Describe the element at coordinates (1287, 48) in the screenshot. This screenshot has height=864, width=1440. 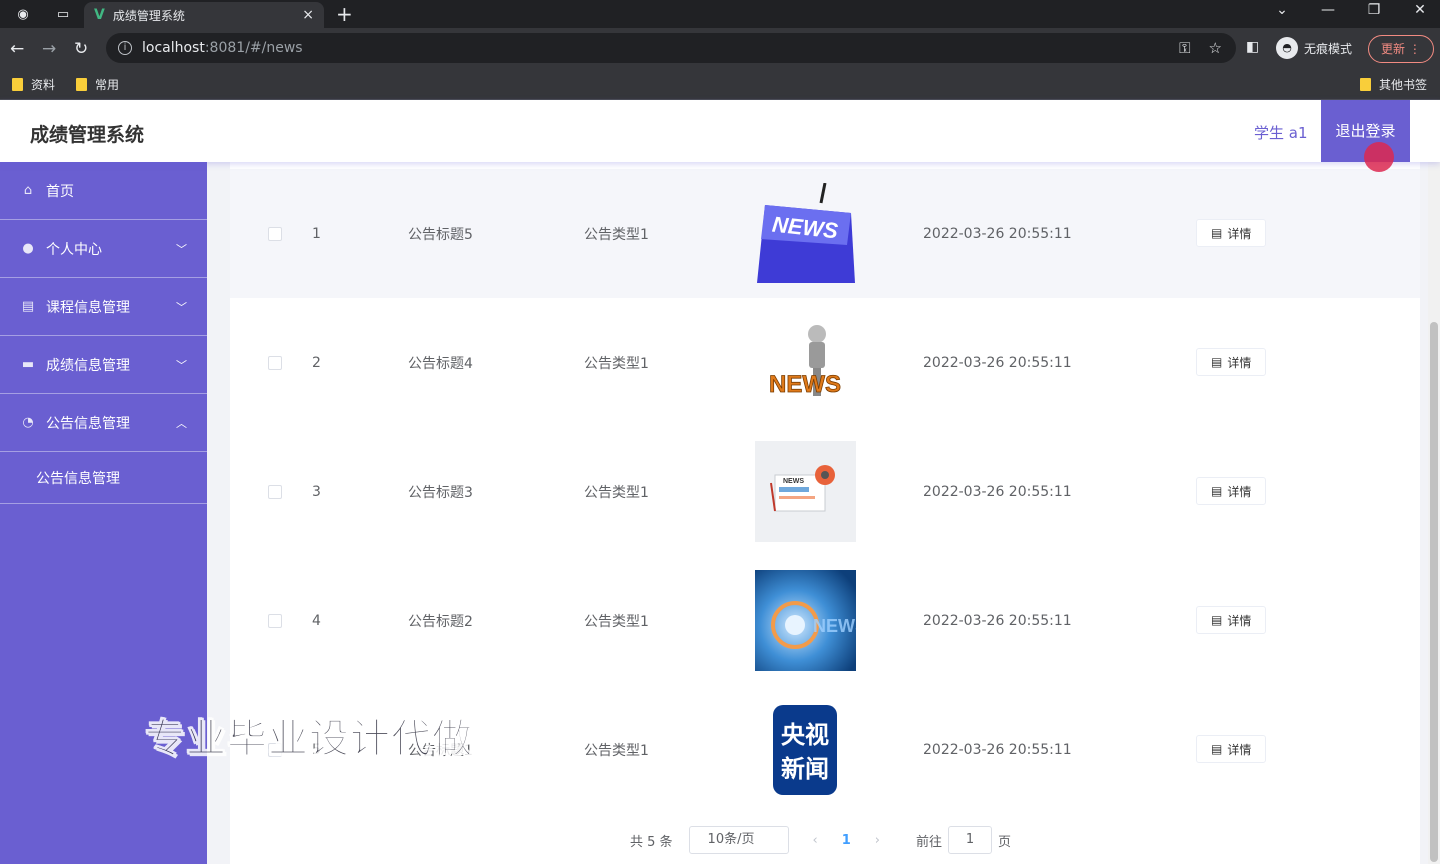
I see `incognito-icon: ◓` at that location.